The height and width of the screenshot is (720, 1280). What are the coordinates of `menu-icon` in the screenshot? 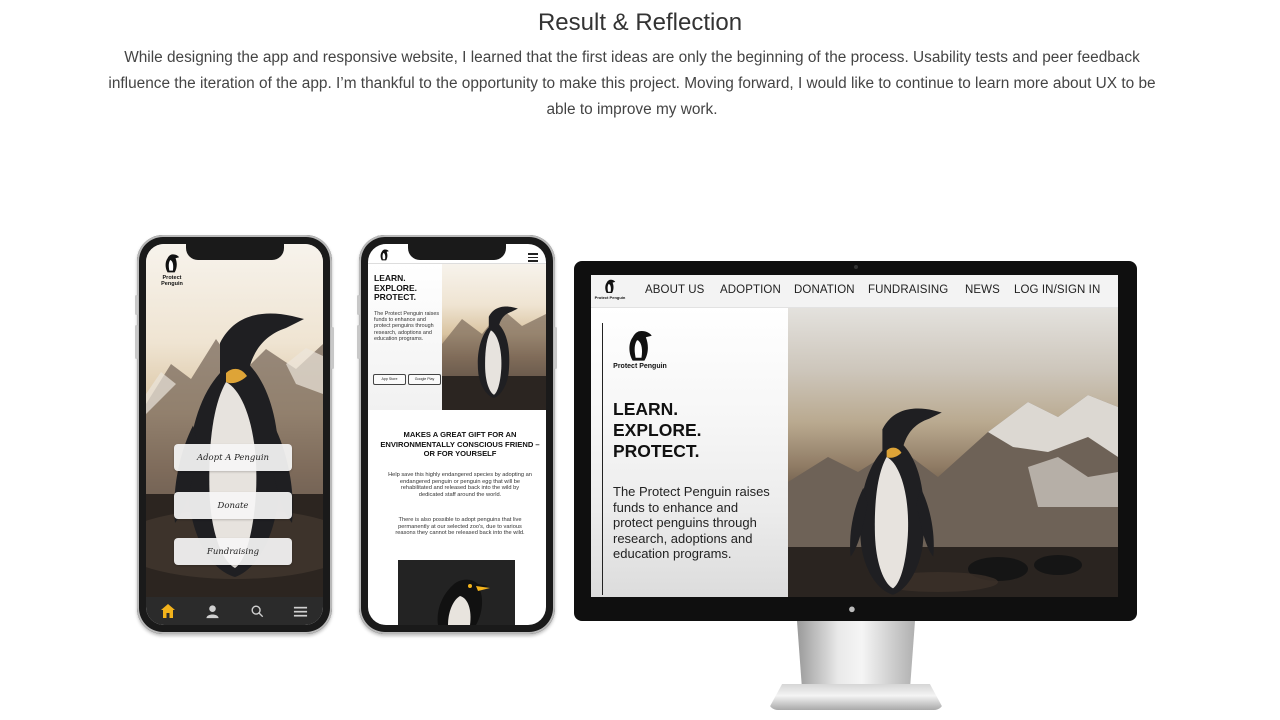 It's located at (301, 611).